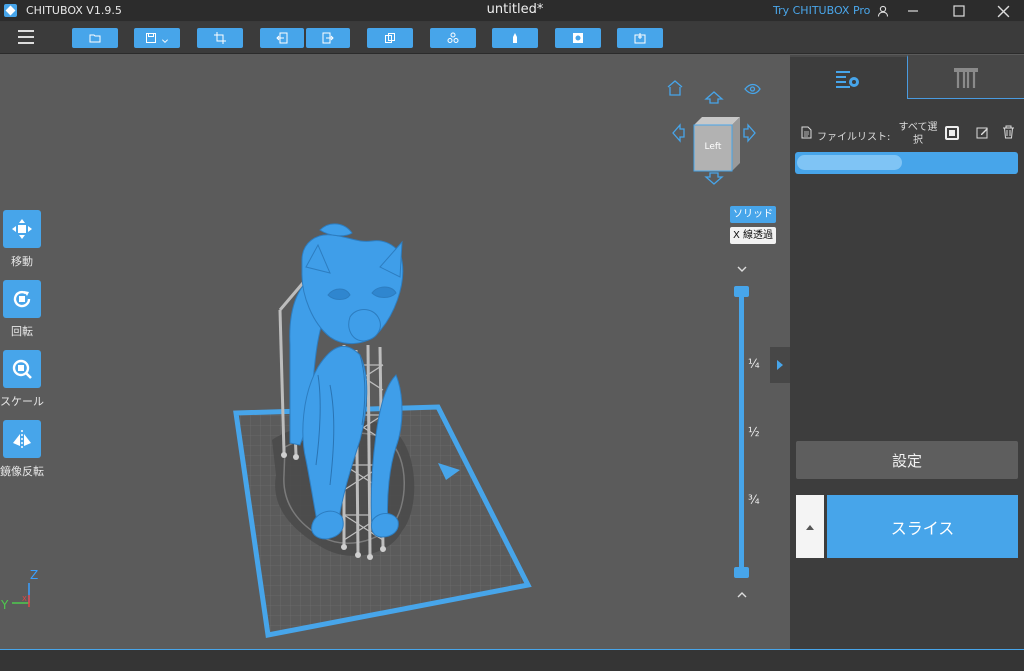 The image size is (1024, 671). I want to click on slider-down-icon, so click(742, 269).